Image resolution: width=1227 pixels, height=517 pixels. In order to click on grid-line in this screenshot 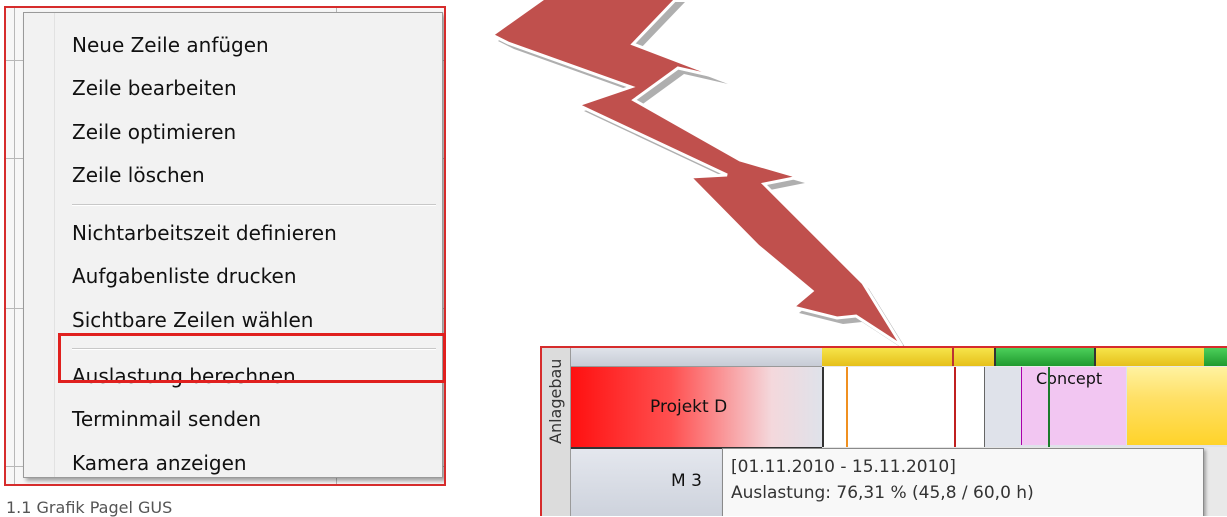, I will do `click(14, 246)`.